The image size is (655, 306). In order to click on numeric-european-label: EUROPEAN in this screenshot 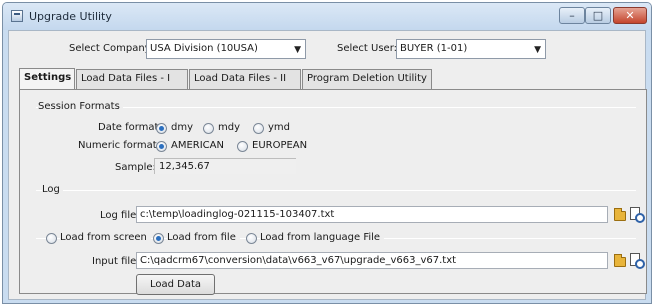, I will do `click(279, 145)`.